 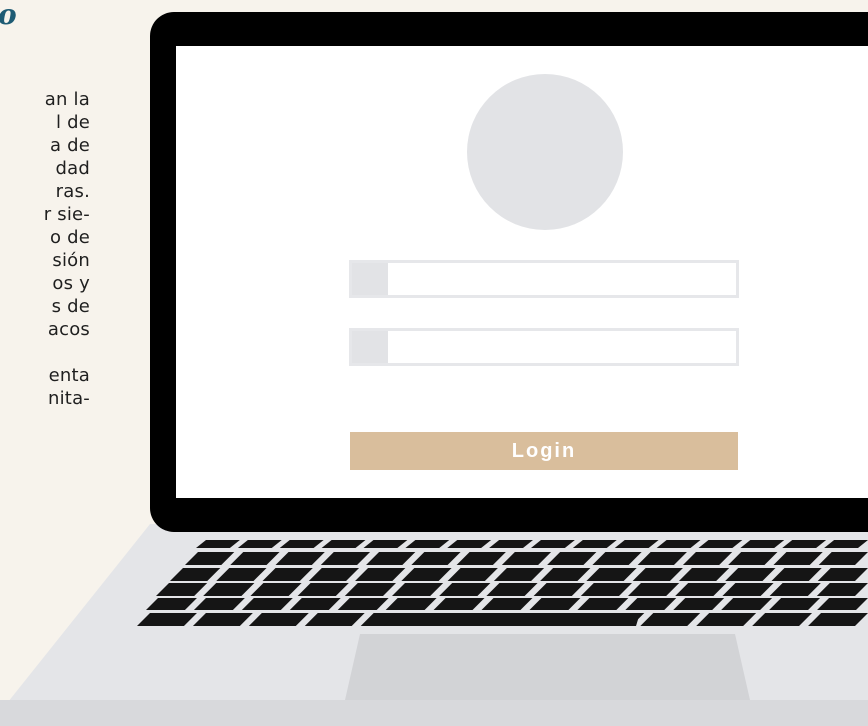 I want to click on username-field-icon, so click(x=370, y=279).